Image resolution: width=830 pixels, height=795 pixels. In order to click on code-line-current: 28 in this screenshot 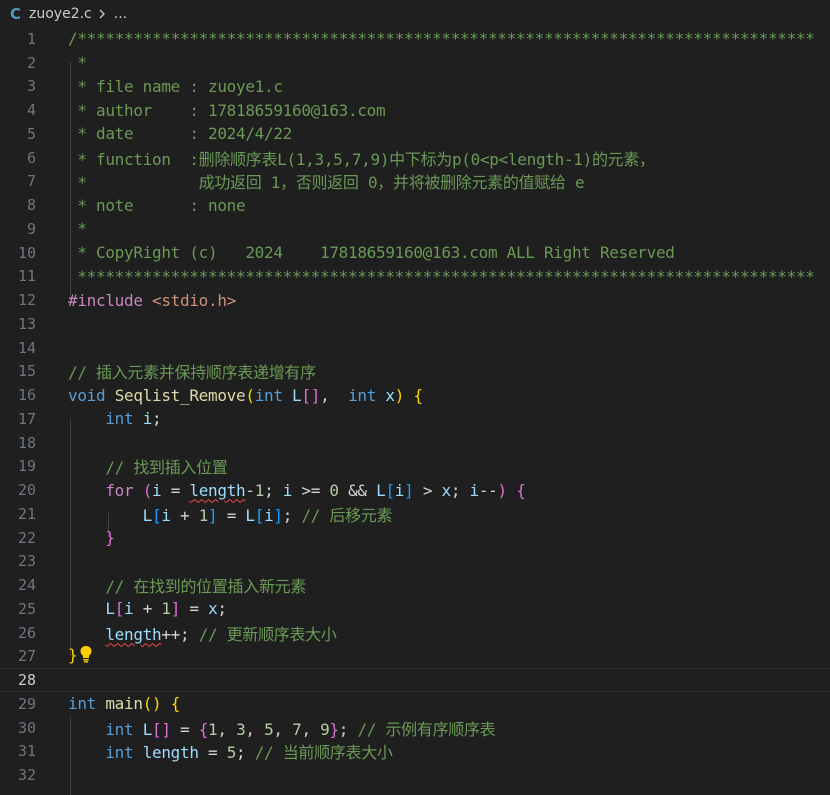, I will do `click(415, 680)`.